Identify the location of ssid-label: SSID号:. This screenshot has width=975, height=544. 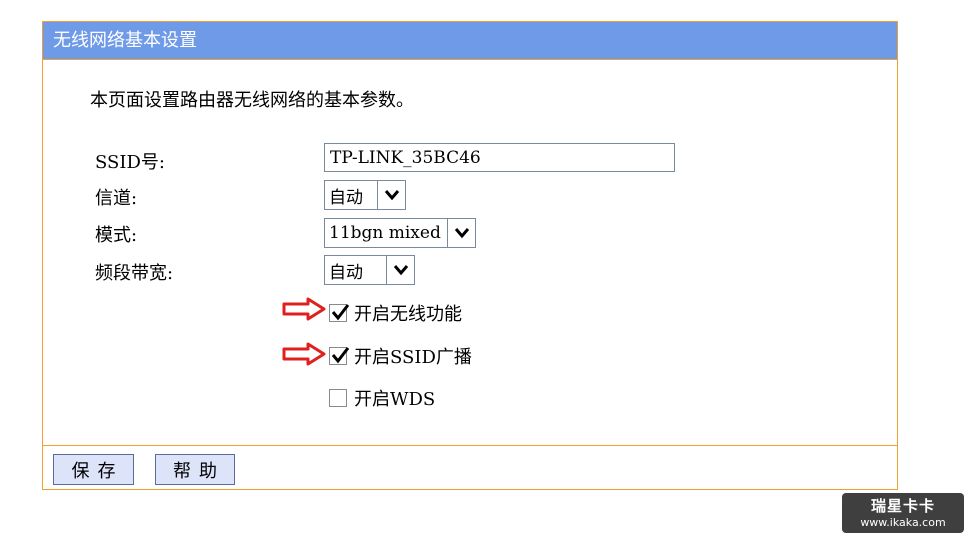
(130, 162).